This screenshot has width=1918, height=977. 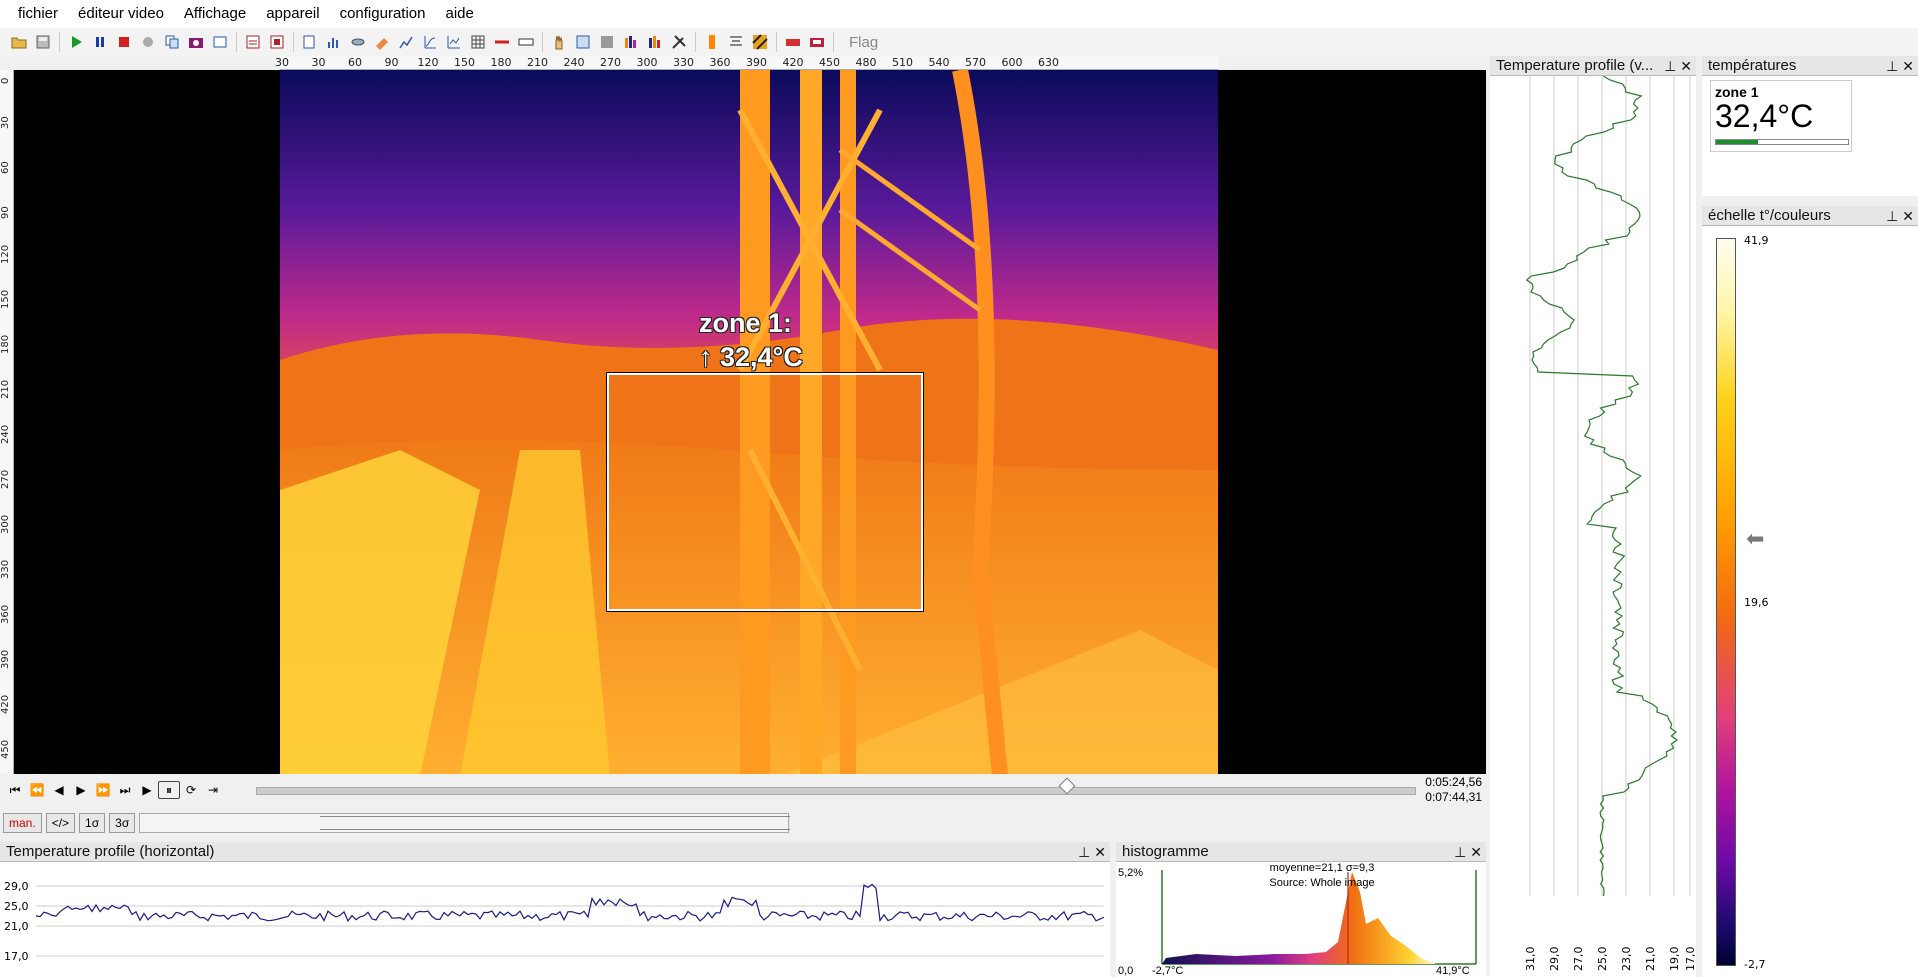 What do you see at coordinates (1690, 959) in the screenshot?
I see `vprofile-xtick: 17,0` at bounding box center [1690, 959].